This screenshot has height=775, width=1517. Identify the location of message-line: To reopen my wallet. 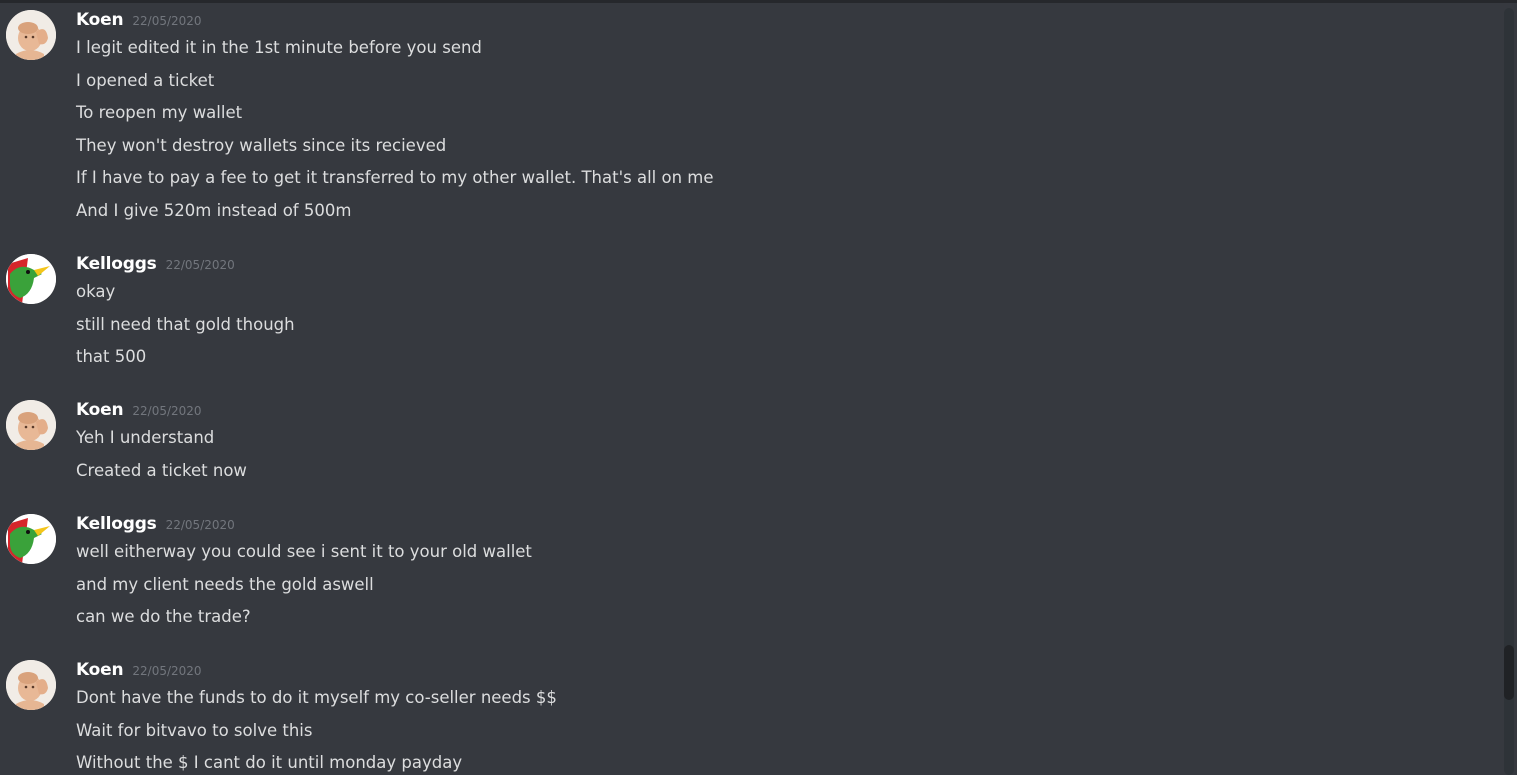
(159, 112).